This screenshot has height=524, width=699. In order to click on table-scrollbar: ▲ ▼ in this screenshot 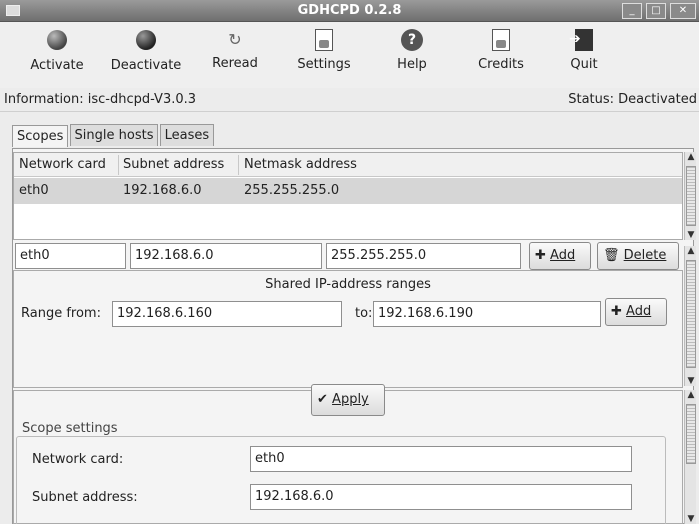, I will do `click(690, 196)`.